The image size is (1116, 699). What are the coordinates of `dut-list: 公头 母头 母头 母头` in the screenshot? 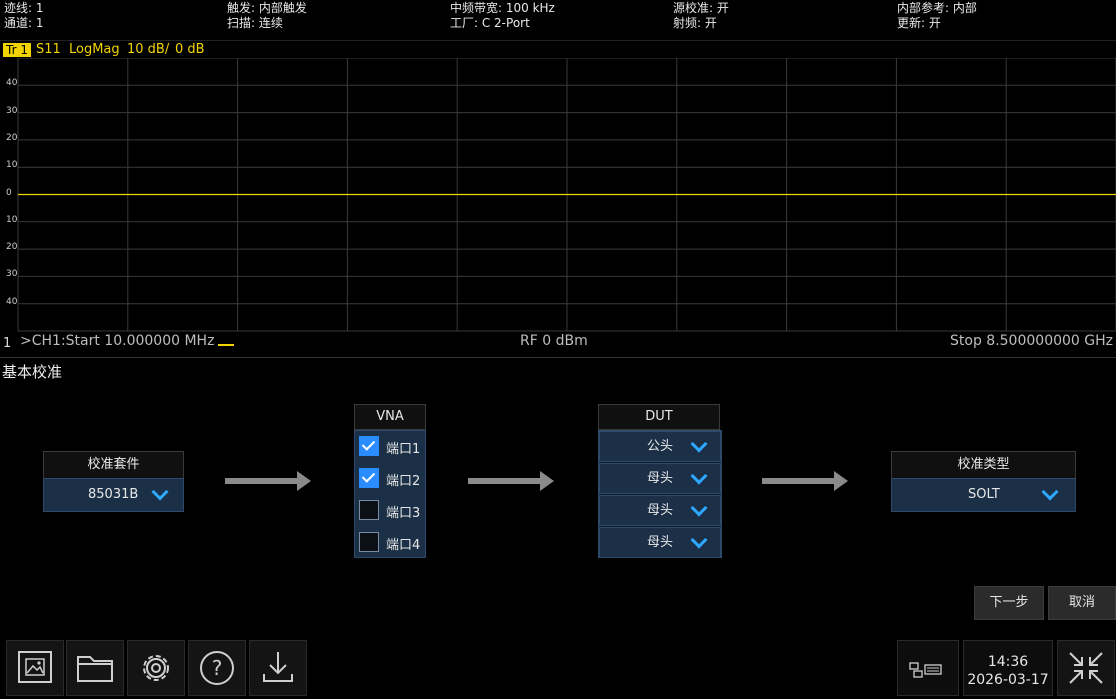 It's located at (660, 494).